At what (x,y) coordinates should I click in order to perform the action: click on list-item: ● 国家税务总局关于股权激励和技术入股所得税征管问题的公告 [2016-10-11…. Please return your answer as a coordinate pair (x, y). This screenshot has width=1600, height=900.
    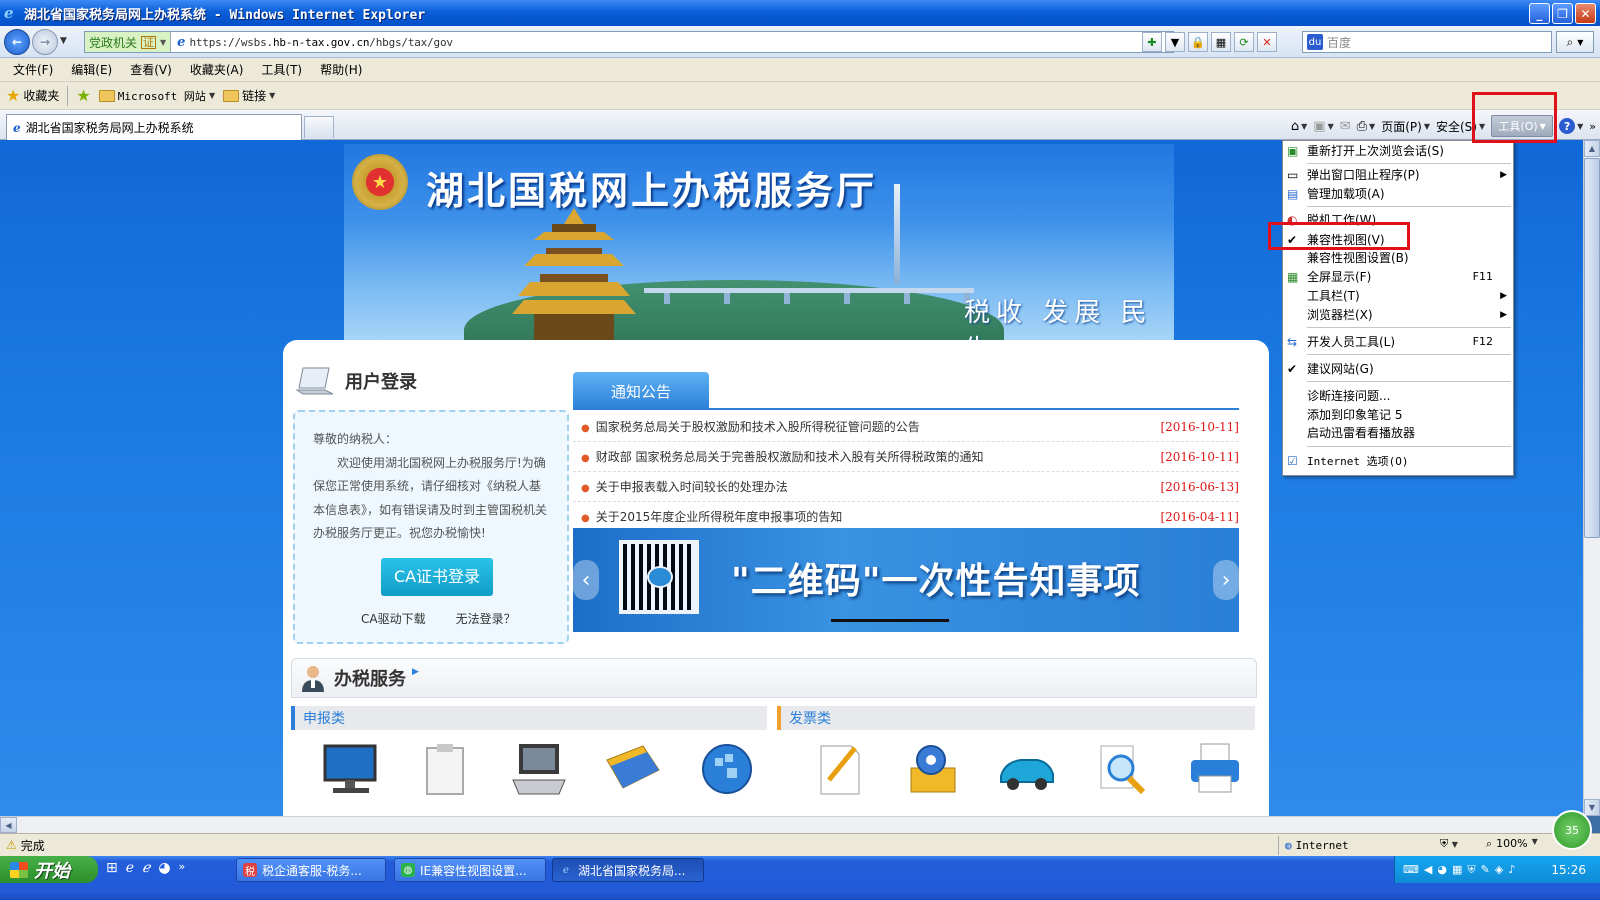
    Looking at the image, I should click on (906, 427).